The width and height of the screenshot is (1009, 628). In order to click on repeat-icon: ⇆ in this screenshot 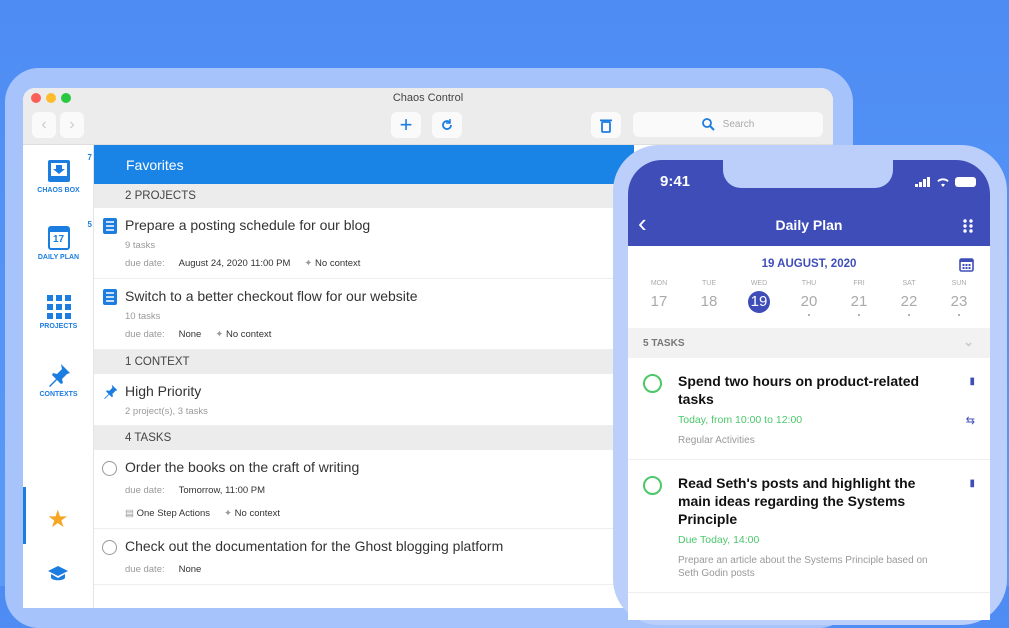, I will do `click(970, 421)`.